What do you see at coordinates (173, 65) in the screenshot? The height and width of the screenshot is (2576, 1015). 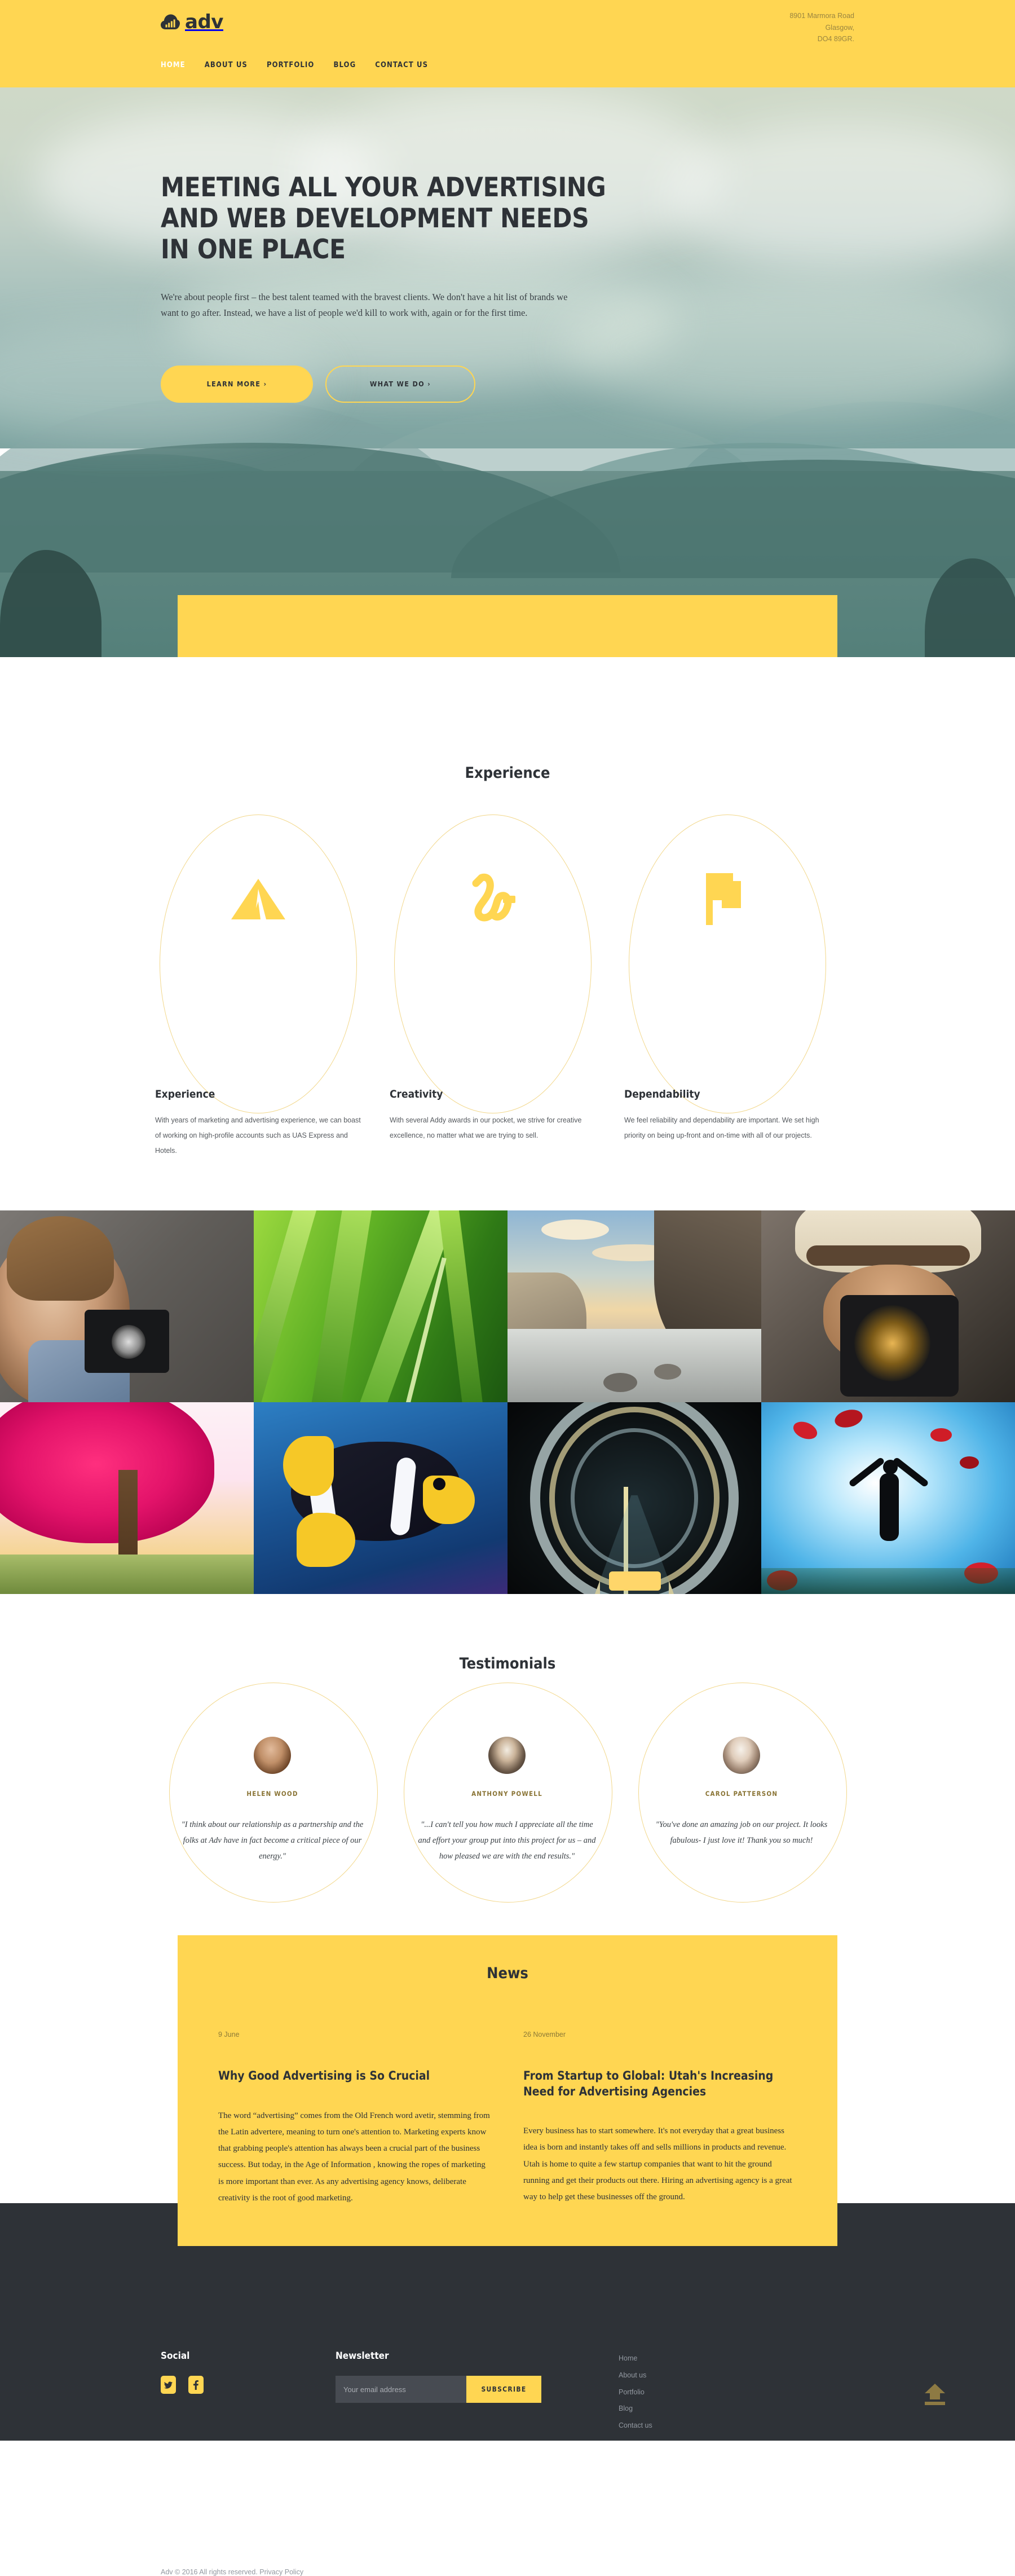 I see `nav-item-home: HOME` at bounding box center [173, 65].